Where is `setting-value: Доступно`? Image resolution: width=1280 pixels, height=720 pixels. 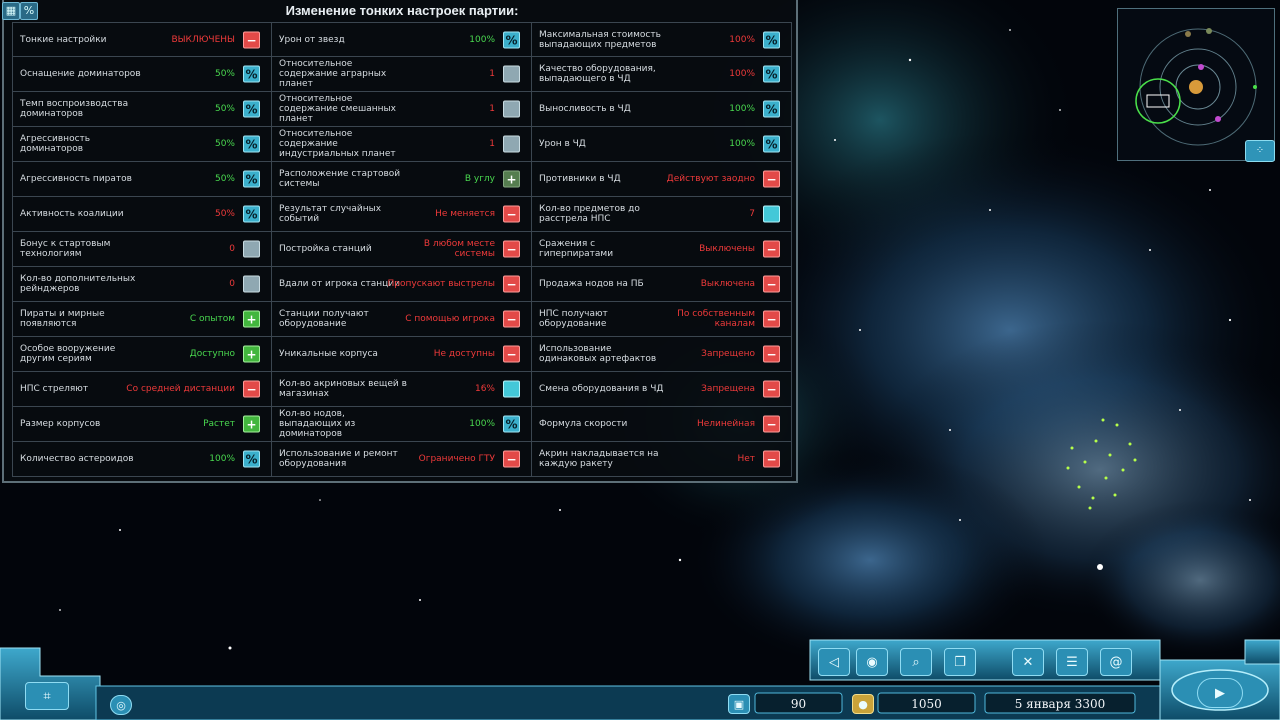 setting-value: Доступно is located at coordinates (212, 354).